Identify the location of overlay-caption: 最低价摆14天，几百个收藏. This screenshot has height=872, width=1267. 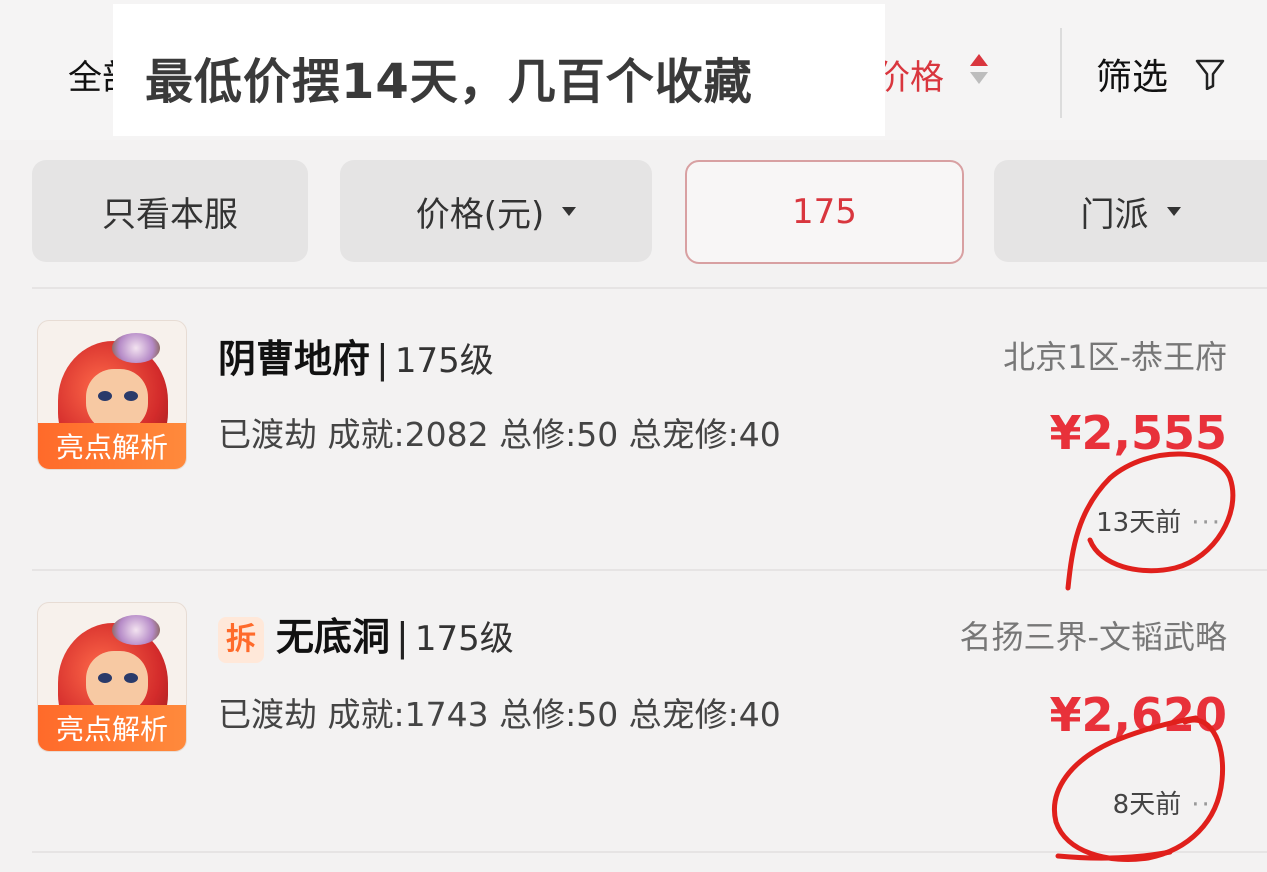
(449, 82).